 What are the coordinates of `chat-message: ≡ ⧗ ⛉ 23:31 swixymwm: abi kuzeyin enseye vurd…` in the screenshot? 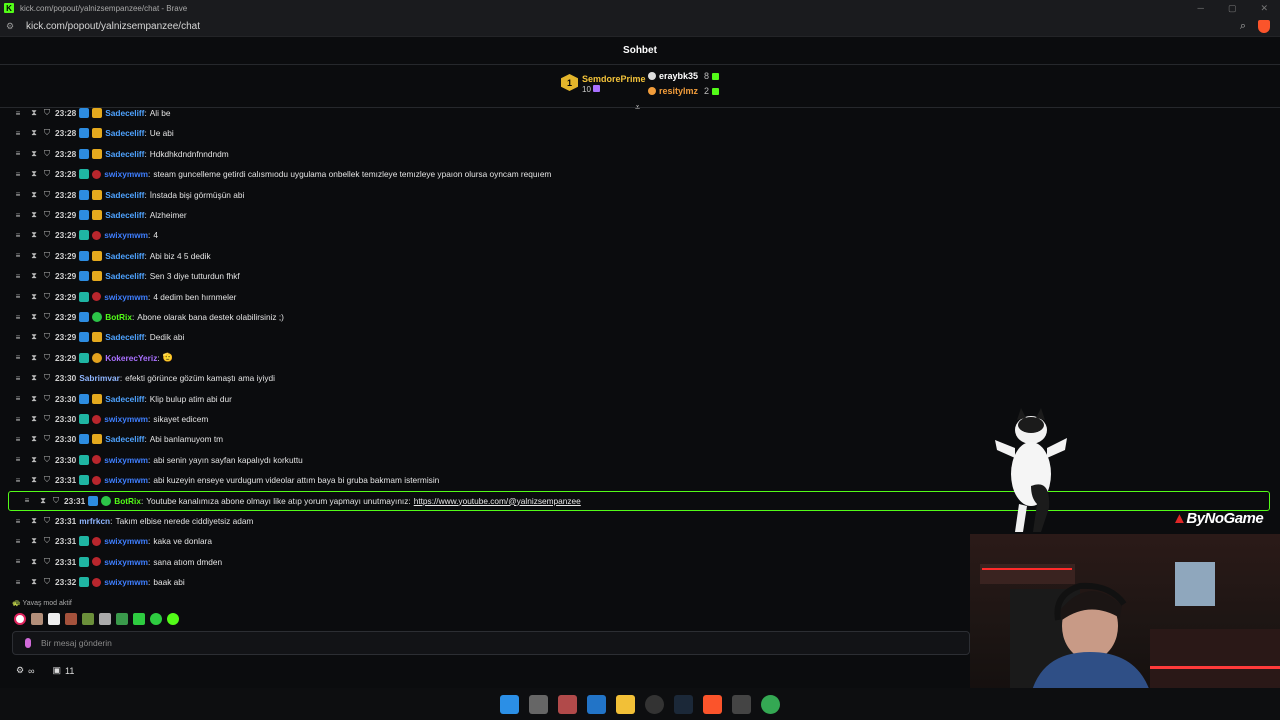 It's located at (640, 480).